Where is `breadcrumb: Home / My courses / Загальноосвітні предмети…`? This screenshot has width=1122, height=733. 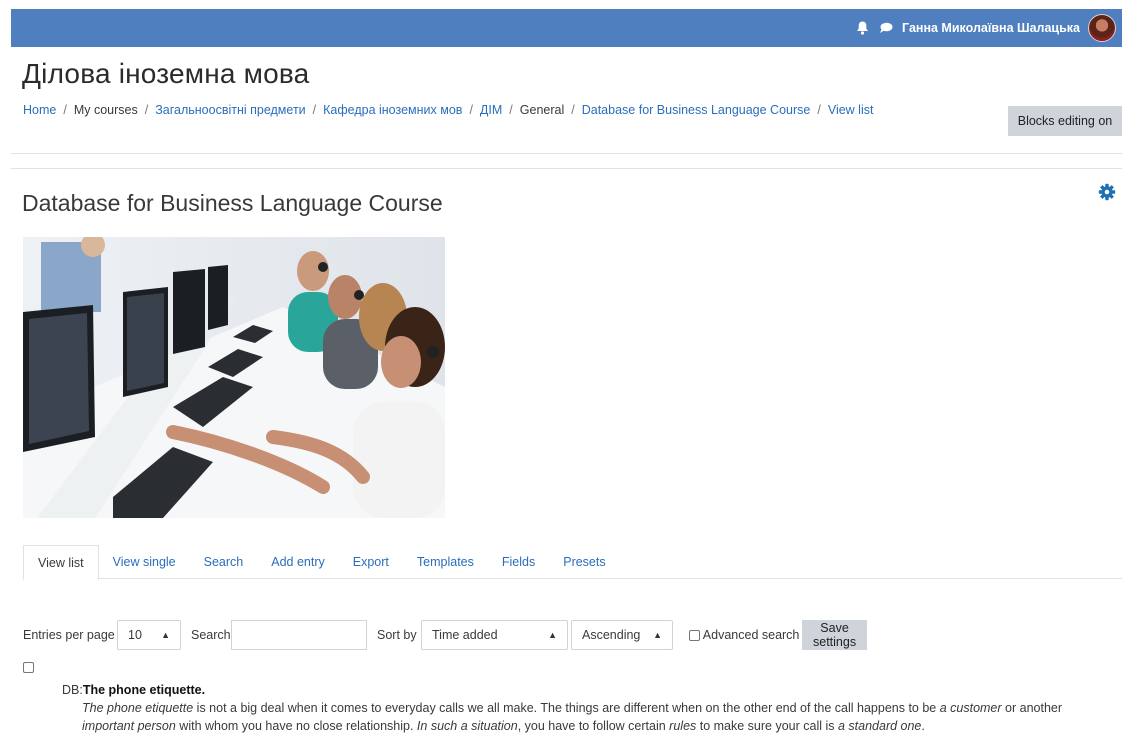
breadcrumb: Home / My courses / Загальноосвітні предмети… is located at coordinates (448, 110).